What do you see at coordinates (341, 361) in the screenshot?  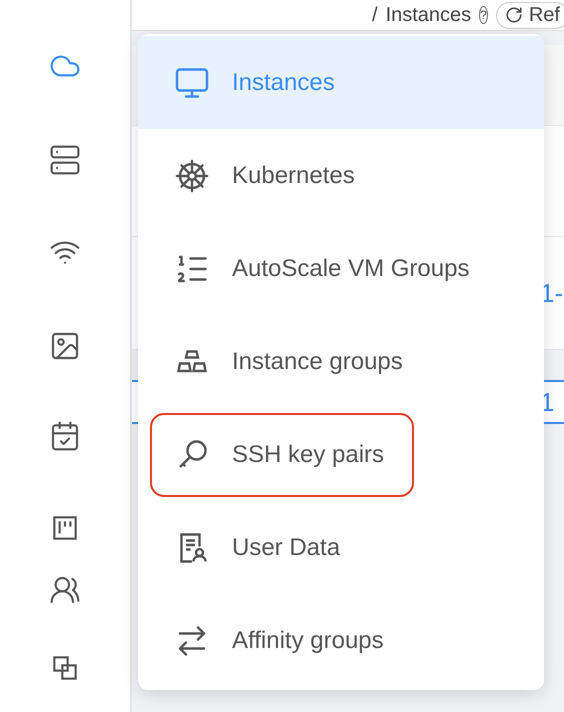 I see `menu-item: Instance groups` at bounding box center [341, 361].